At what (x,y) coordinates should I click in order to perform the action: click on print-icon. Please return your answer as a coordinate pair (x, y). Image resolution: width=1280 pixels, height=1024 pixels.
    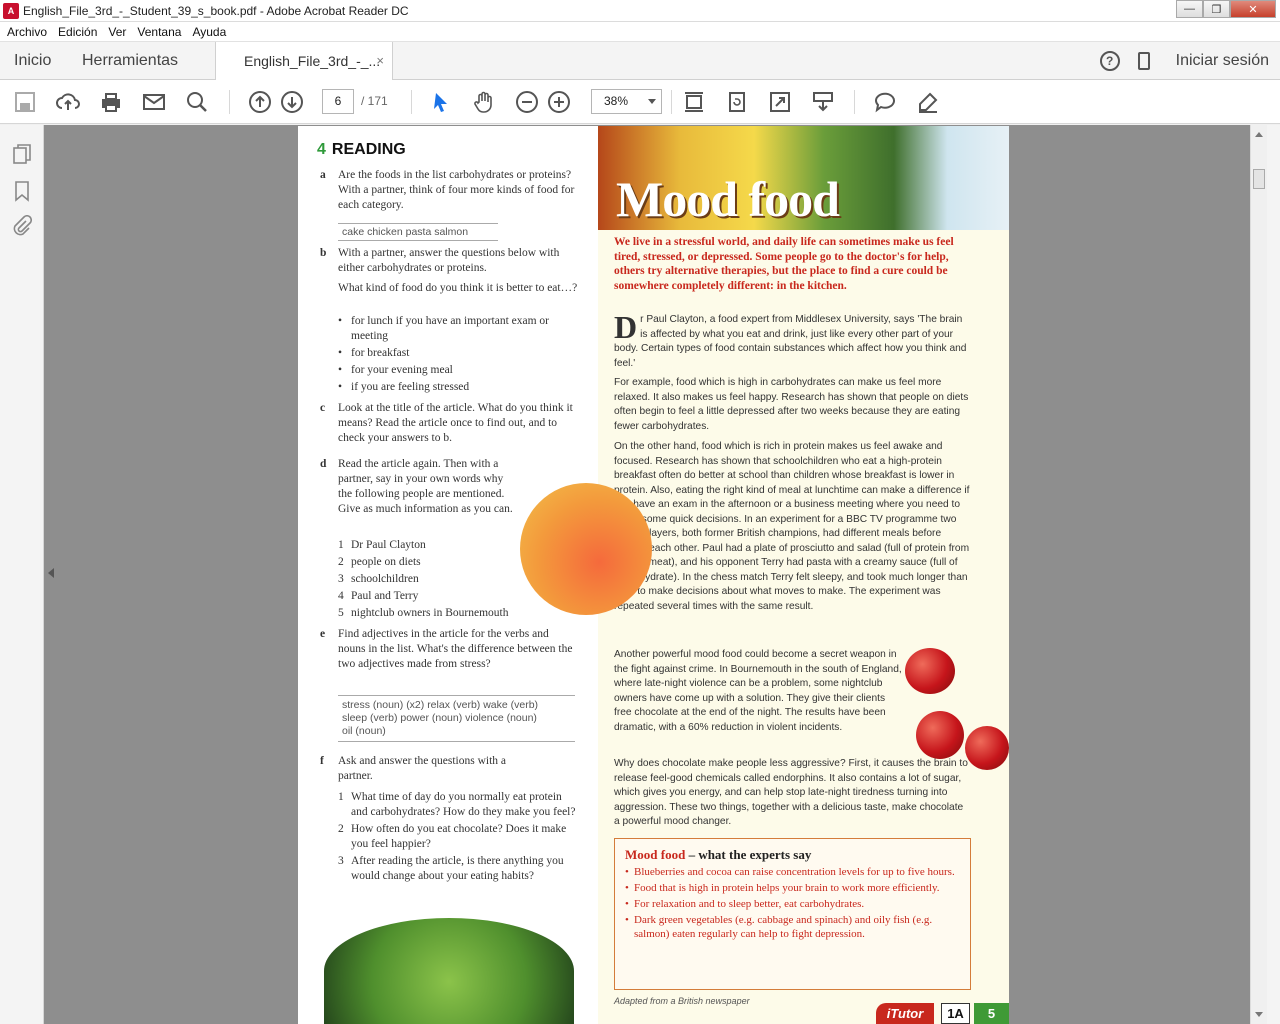
    Looking at the image, I should click on (111, 102).